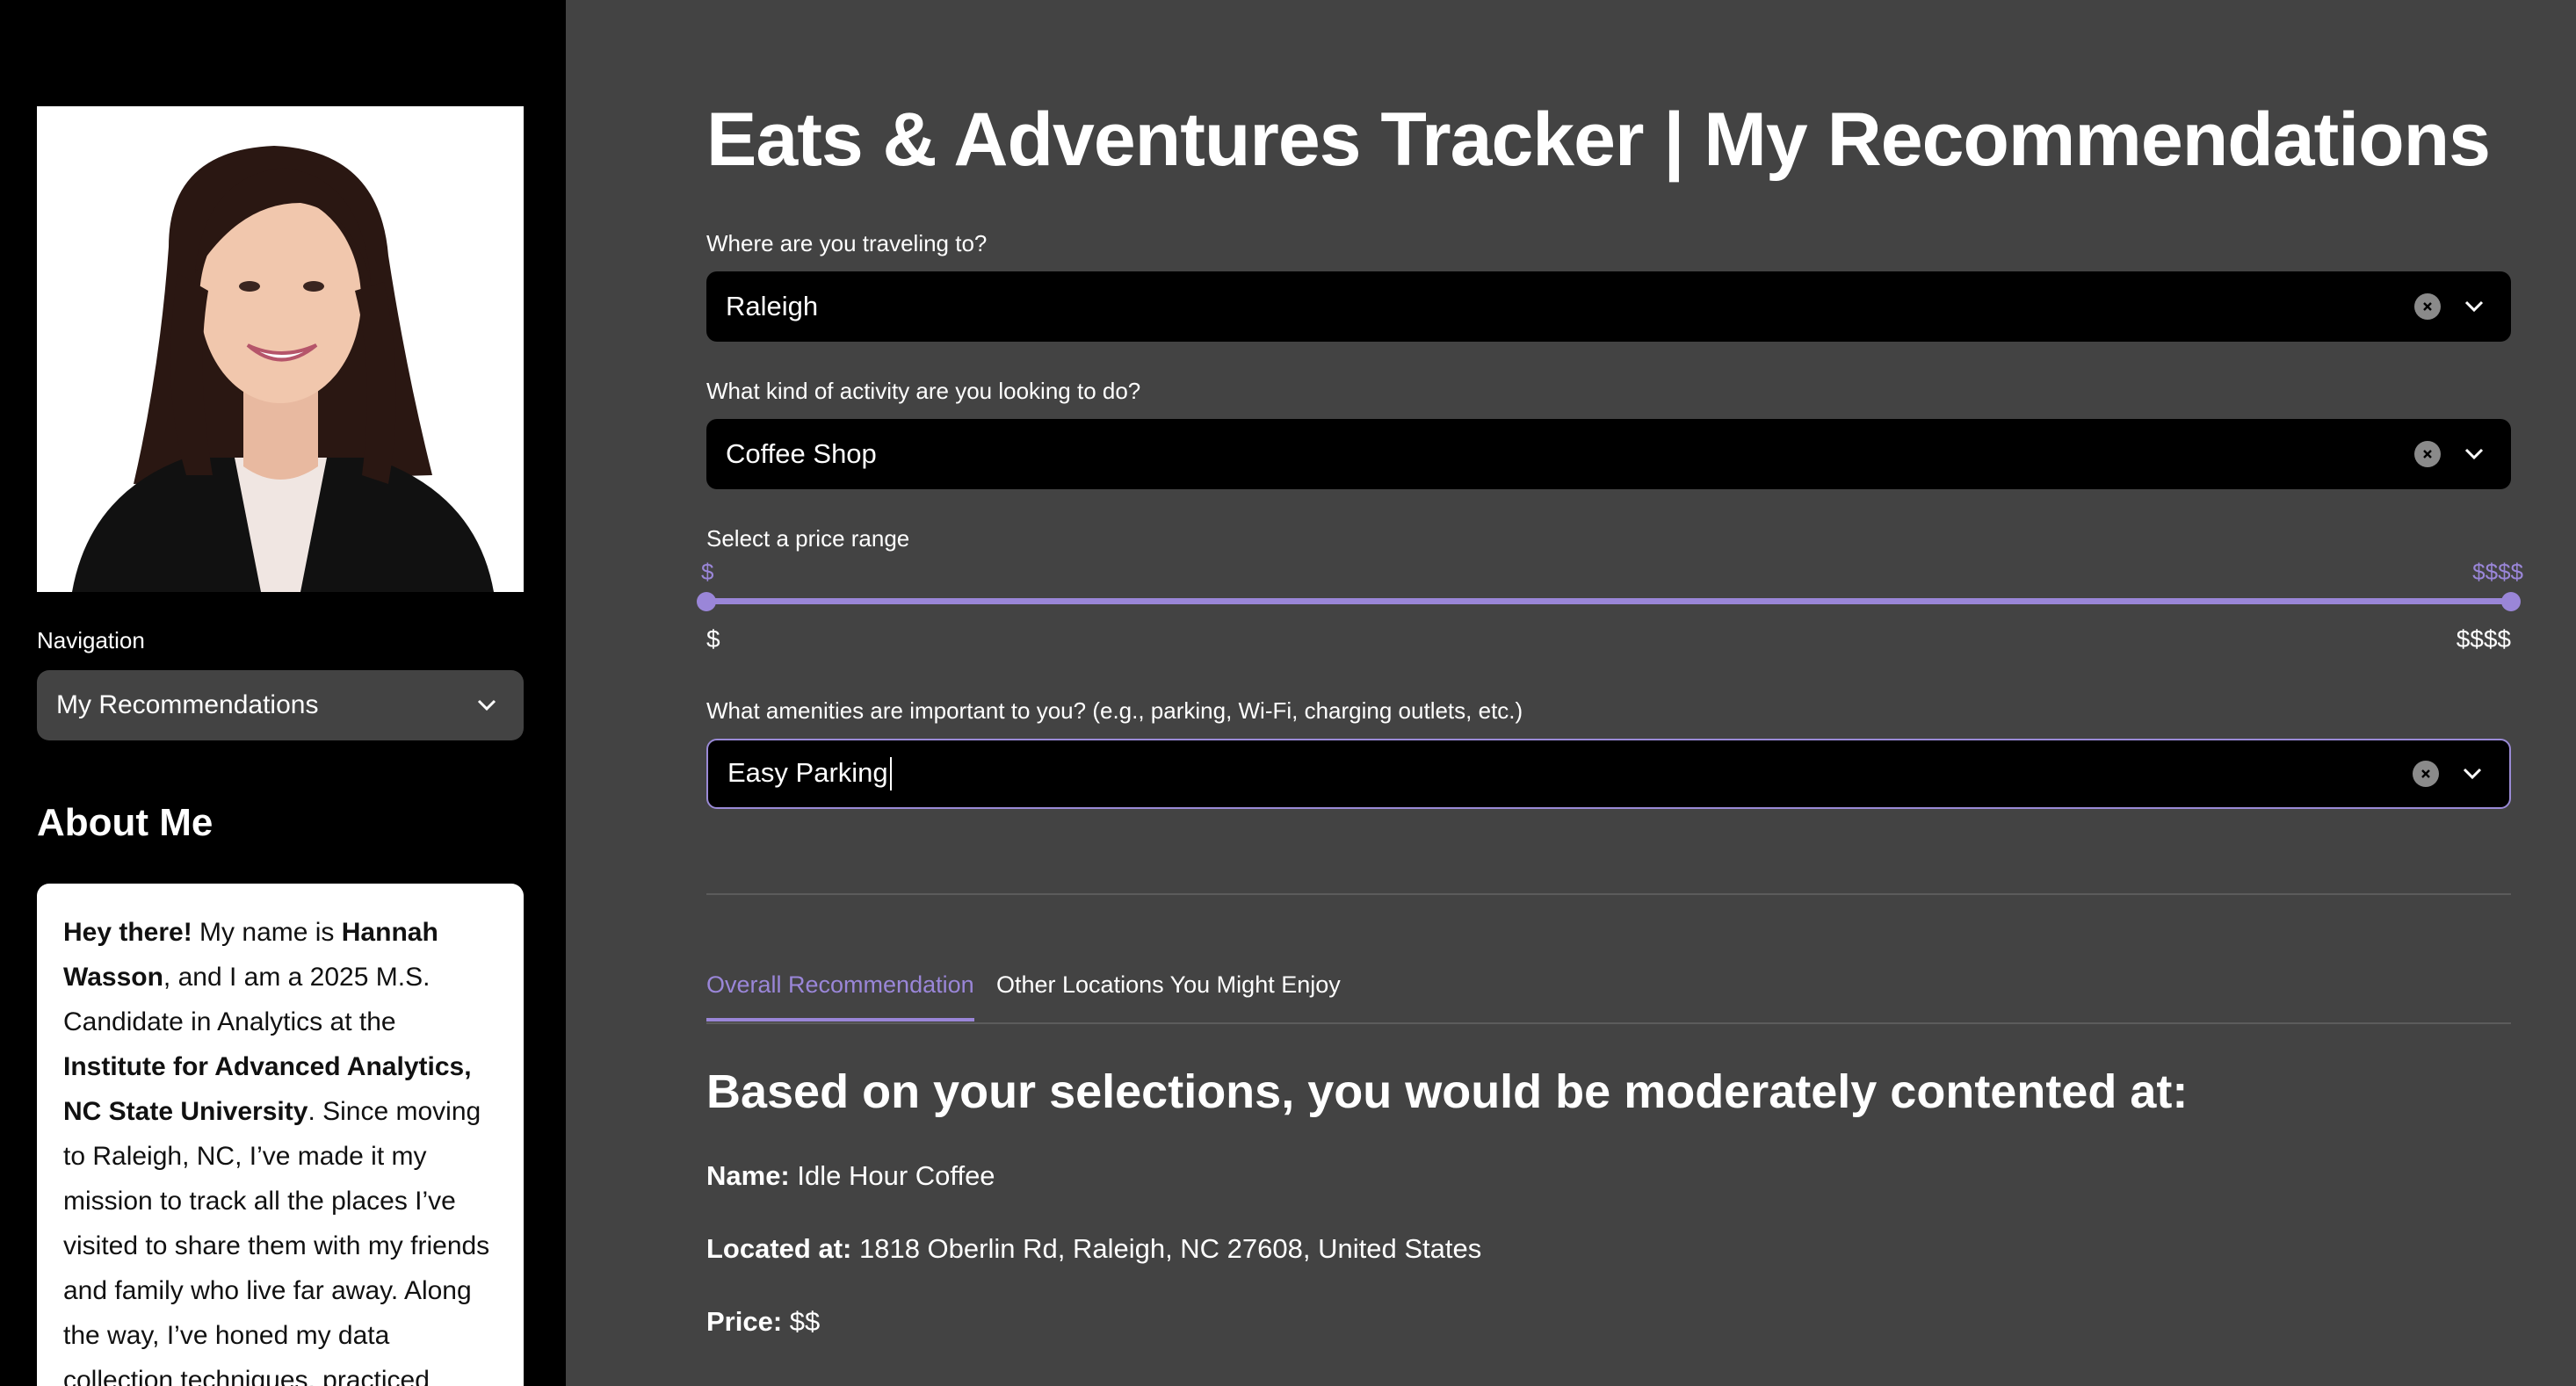 The height and width of the screenshot is (1386, 2576). What do you see at coordinates (808, 538) in the screenshot?
I see `price-range-label: Select a price range` at bounding box center [808, 538].